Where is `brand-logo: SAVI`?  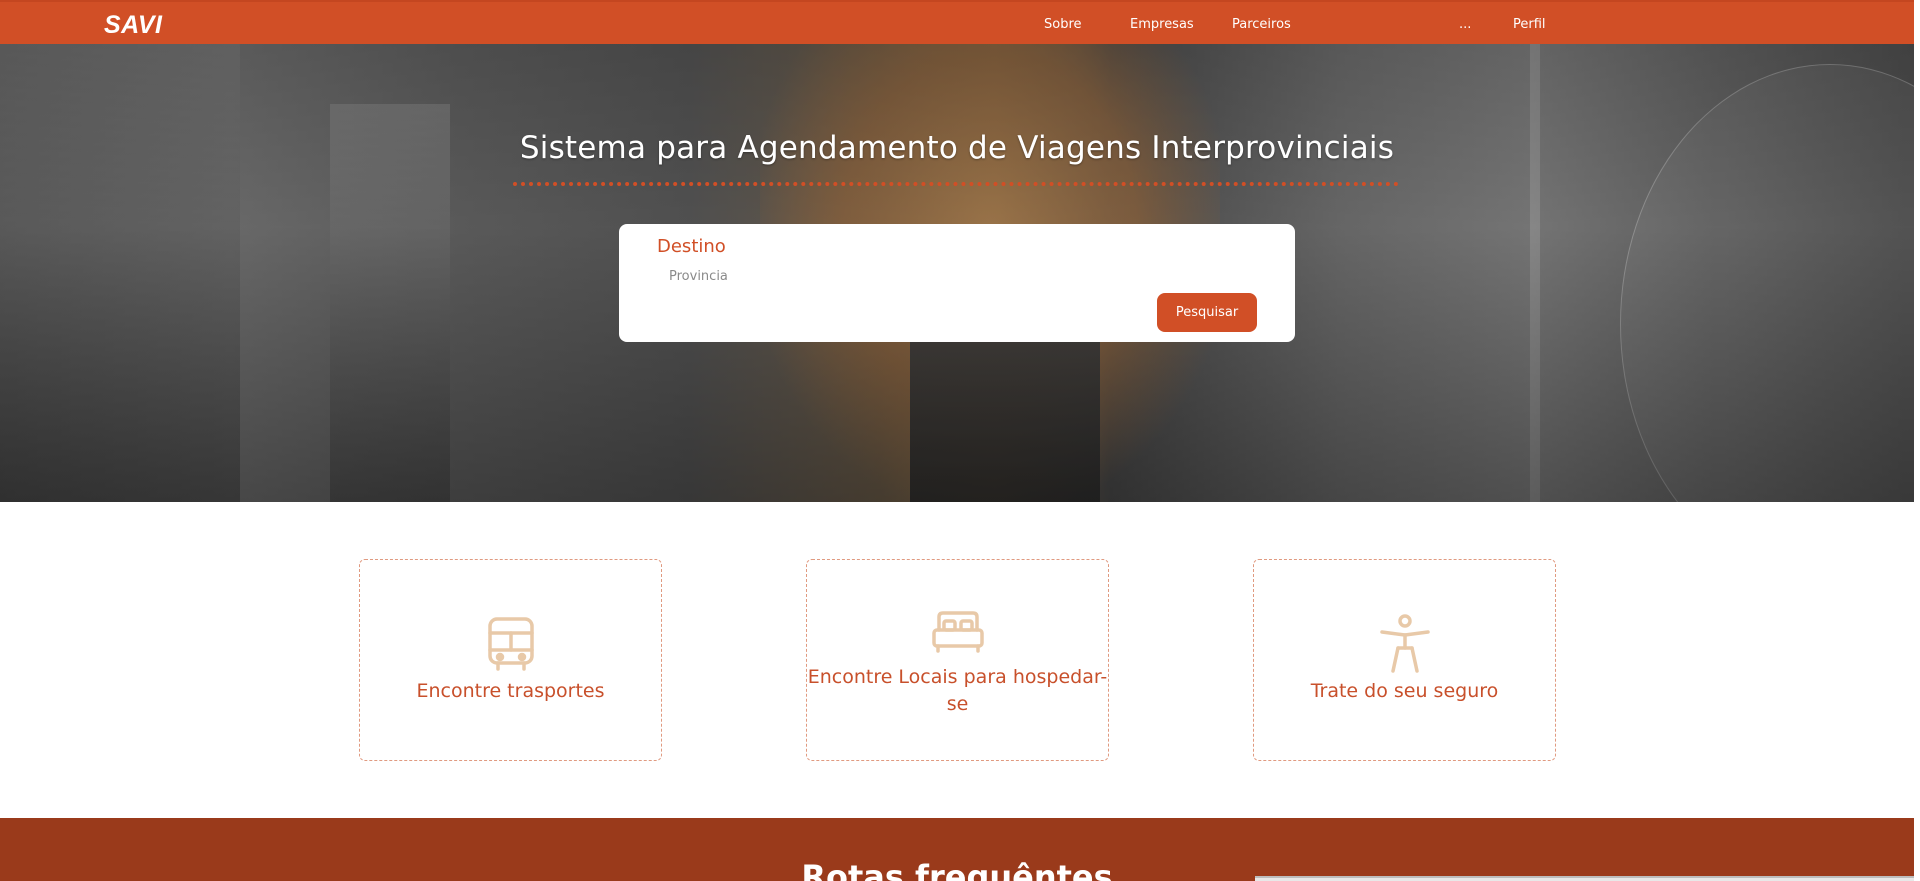
brand-logo: SAVI is located at coordinates (133, 25).